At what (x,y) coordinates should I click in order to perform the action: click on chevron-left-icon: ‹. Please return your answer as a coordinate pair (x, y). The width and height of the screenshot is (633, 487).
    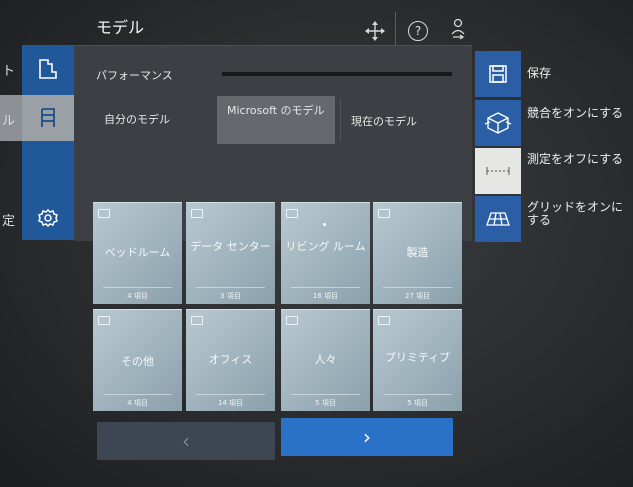
    Looking at the image, I should click on (186, 441).